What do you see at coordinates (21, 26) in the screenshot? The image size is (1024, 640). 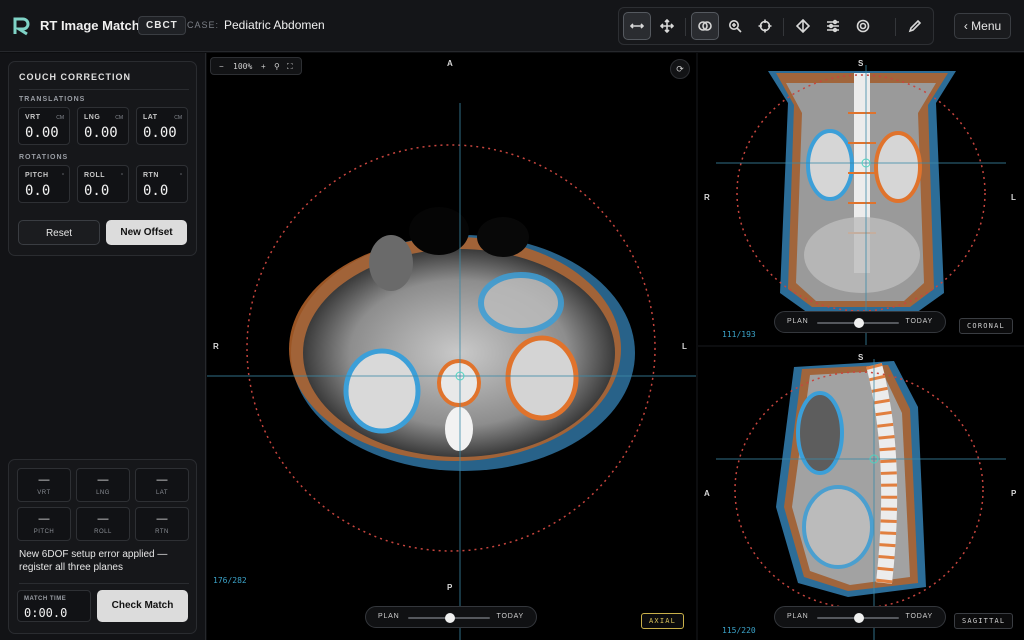 I see `app-logo-icon` at bounding box center [21, 26].